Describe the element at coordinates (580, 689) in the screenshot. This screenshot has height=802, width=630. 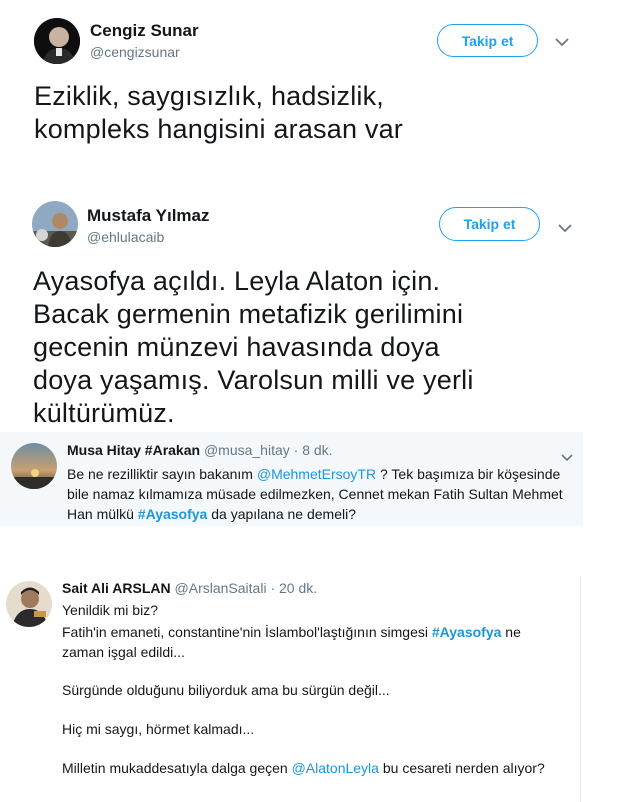
I see `divider` at that location.